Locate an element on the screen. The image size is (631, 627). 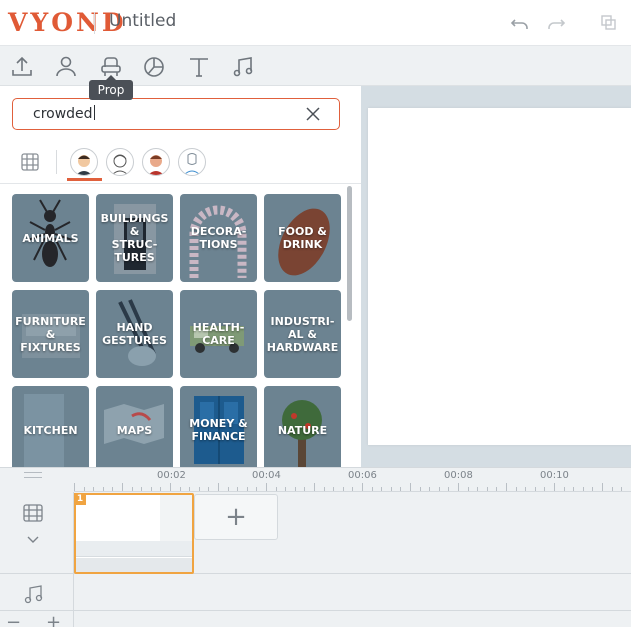
timeline-ruler: 00:02 00:04 00:06 00:08 00:10 is located at coordinates (352, 480).